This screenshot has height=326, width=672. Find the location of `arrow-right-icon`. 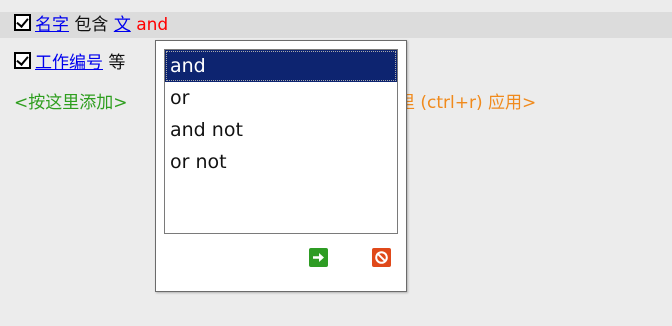

arrow-right-icon is located at coordinates (318, 257).